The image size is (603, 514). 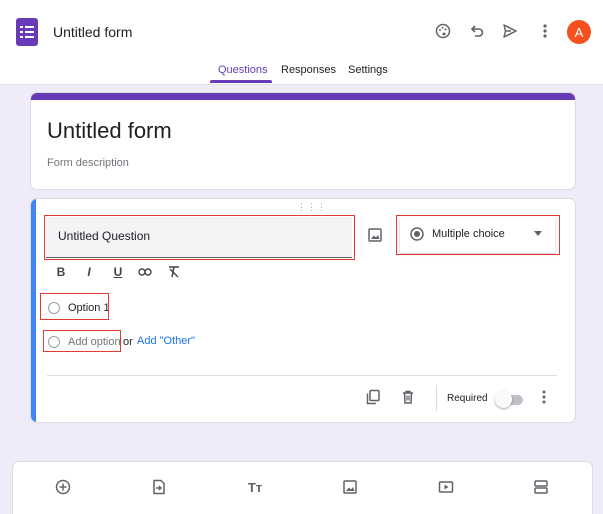 I want to click on title-card-accent, so click(x=303, y=96).